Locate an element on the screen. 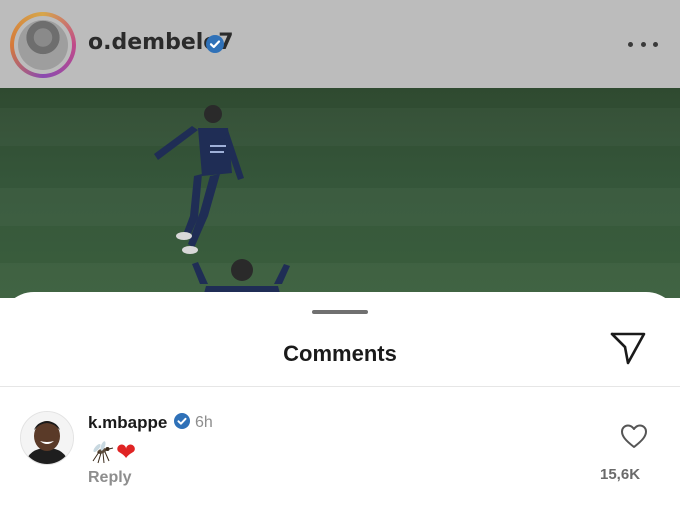  heart-outline-icon is located at coordinates (634, 436).